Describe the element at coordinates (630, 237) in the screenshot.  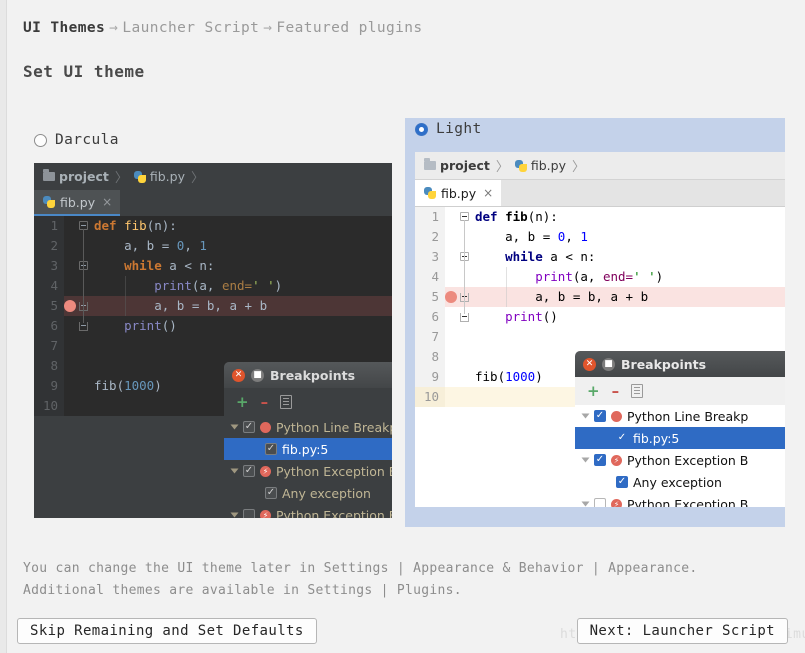
I see `code-text: a, b = 0, 1` at that location.